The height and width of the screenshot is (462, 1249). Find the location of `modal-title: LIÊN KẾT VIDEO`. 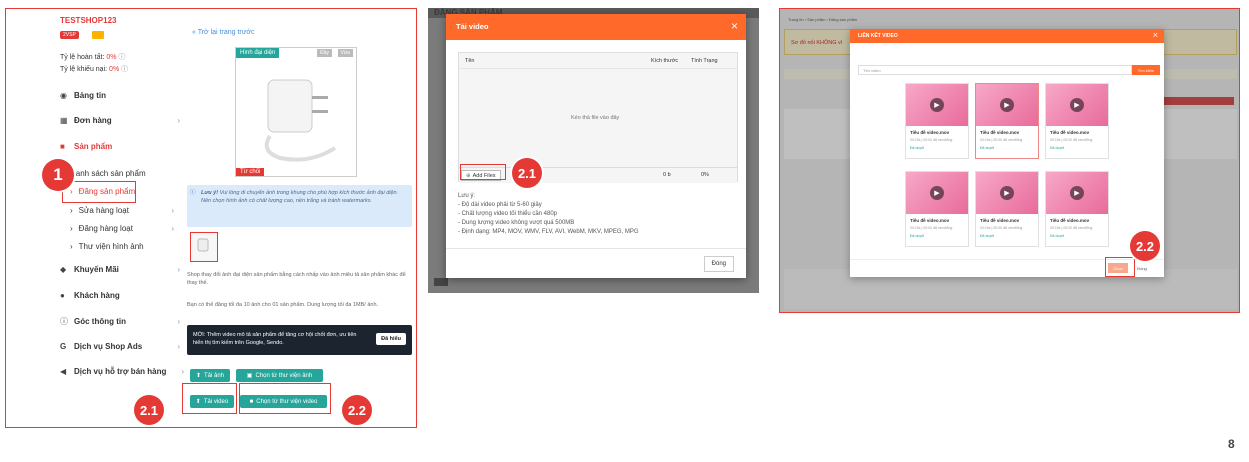

modal-title: LIÊN KẾT VIDEO is located at coordinates (878, 36).